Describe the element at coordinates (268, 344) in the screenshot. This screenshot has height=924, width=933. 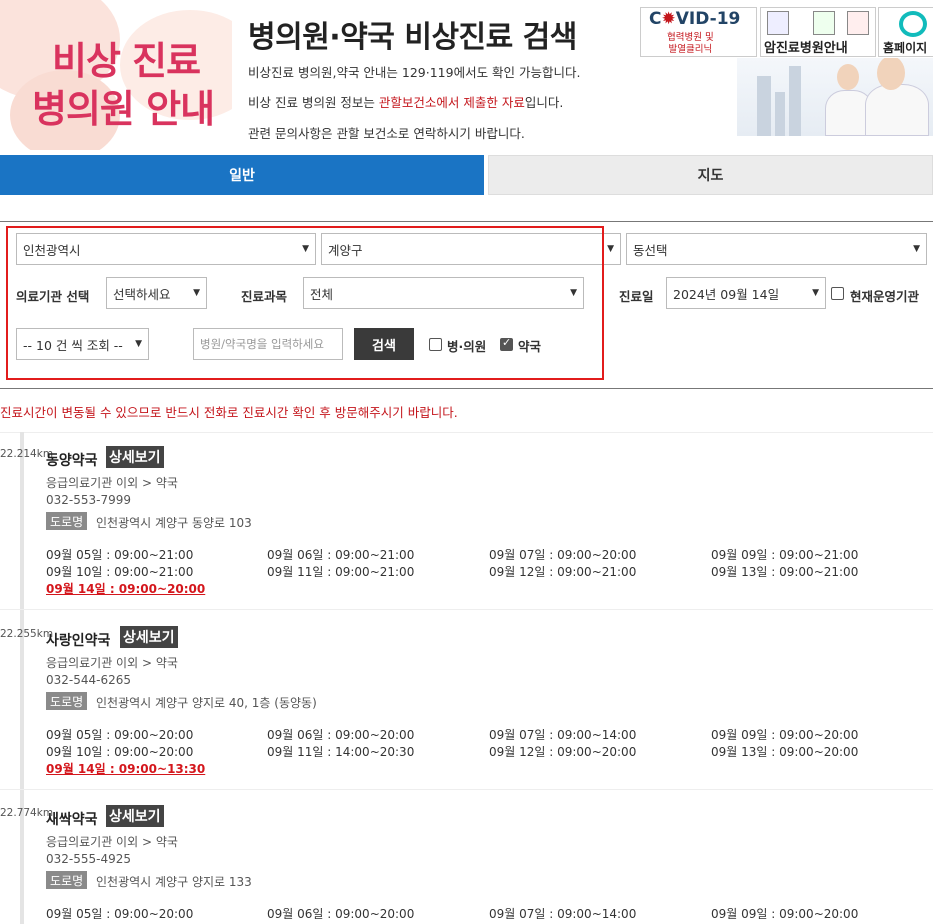
I see `name-search-input` at that location.